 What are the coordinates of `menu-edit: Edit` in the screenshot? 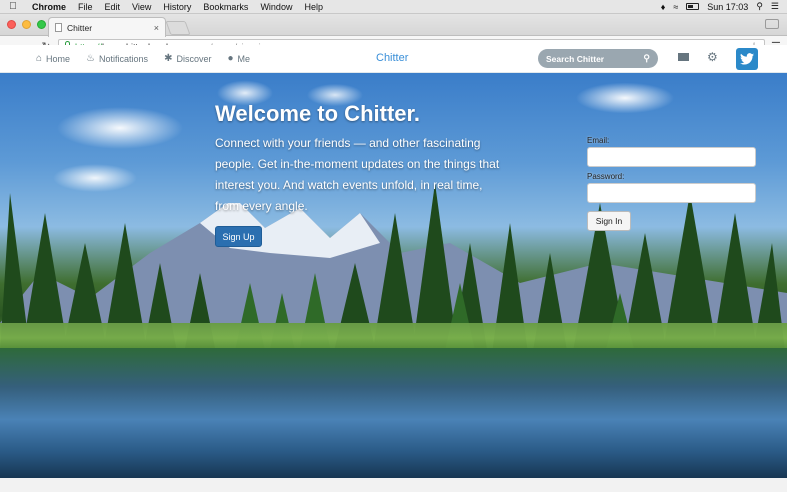 It's located at (113, 7).